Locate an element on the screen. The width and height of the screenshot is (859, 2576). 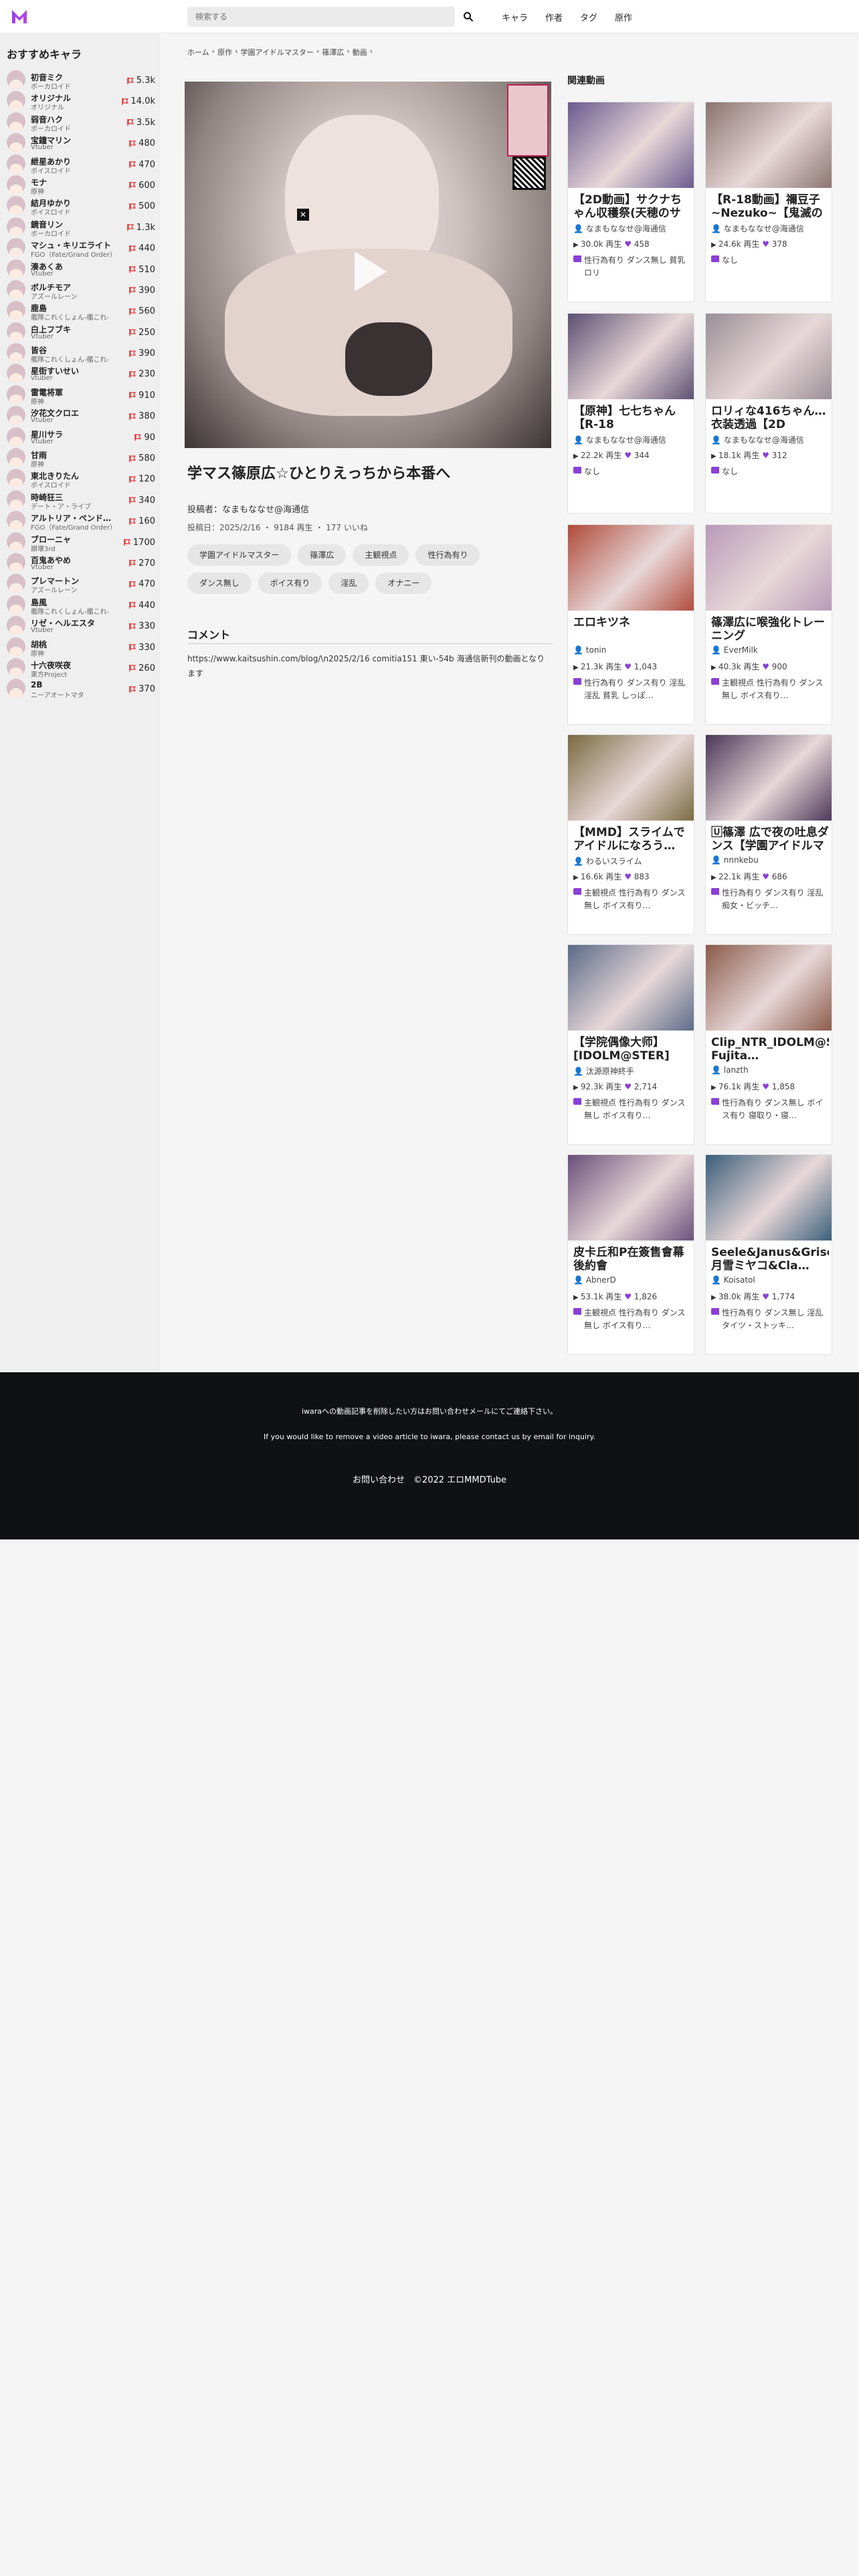
sidebar-character-item: リゼ・ヘルエスタ Vtuber 330 is located at coordinates (80, 624).